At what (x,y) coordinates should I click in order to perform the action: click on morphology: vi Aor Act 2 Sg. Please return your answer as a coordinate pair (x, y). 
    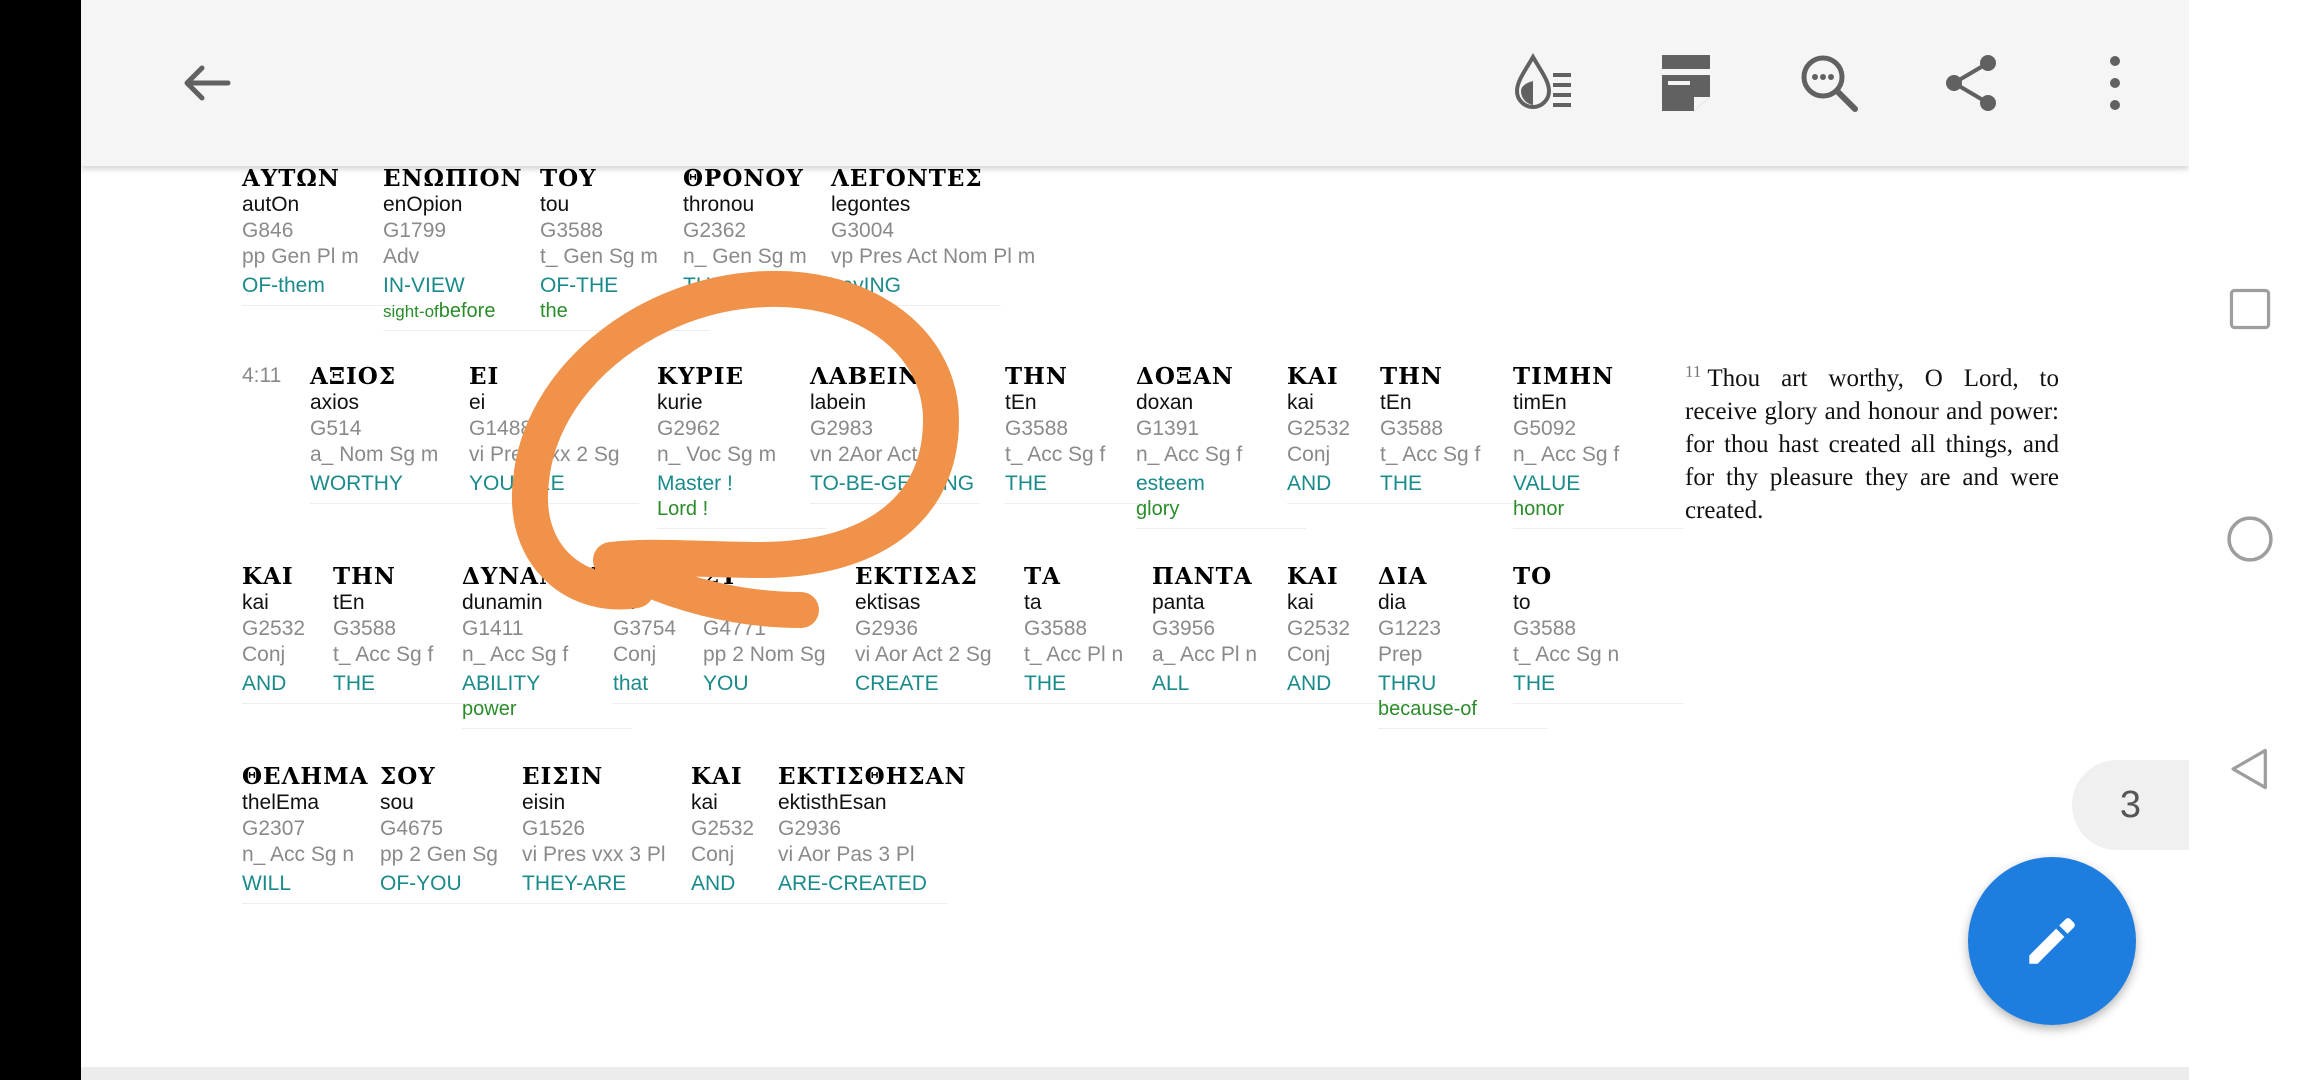
    Looking at the image, I should click on (923, 654).